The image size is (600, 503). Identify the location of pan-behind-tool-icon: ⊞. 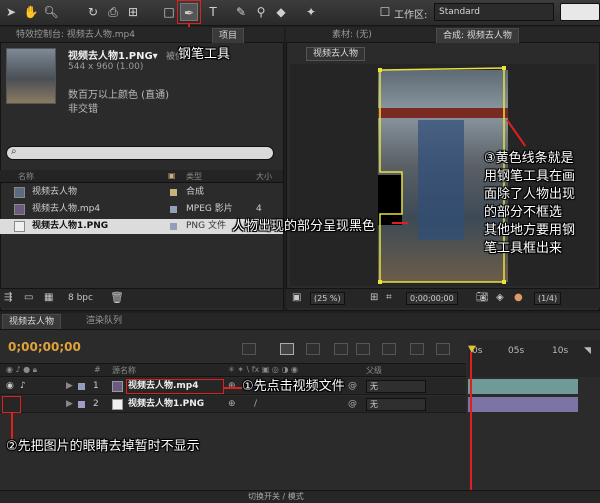
(133, 12).